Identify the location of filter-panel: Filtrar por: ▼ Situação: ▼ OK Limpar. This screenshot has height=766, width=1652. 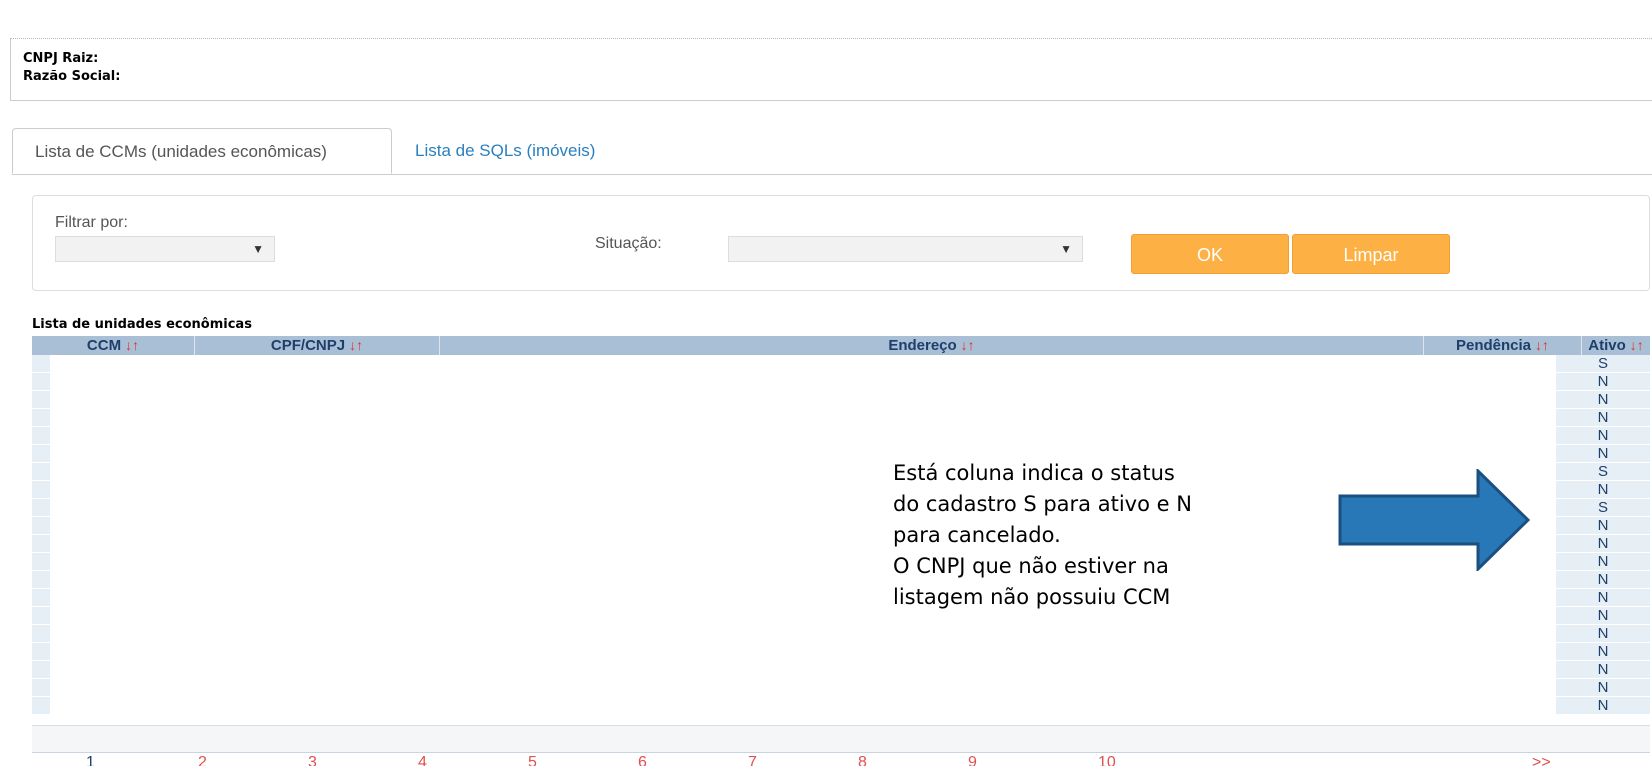
(841, 243).